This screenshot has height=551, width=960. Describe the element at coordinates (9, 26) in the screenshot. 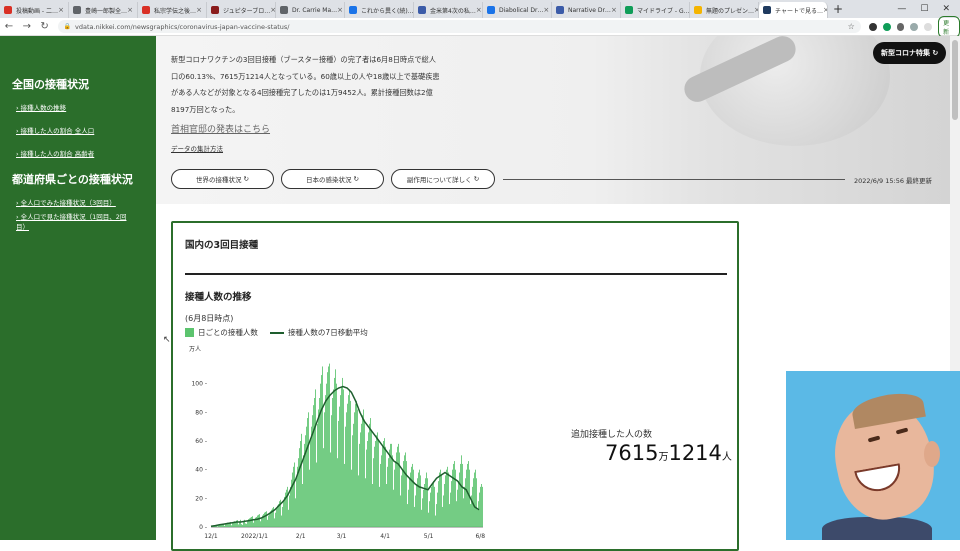

I see `back-icon: ←` at that location.